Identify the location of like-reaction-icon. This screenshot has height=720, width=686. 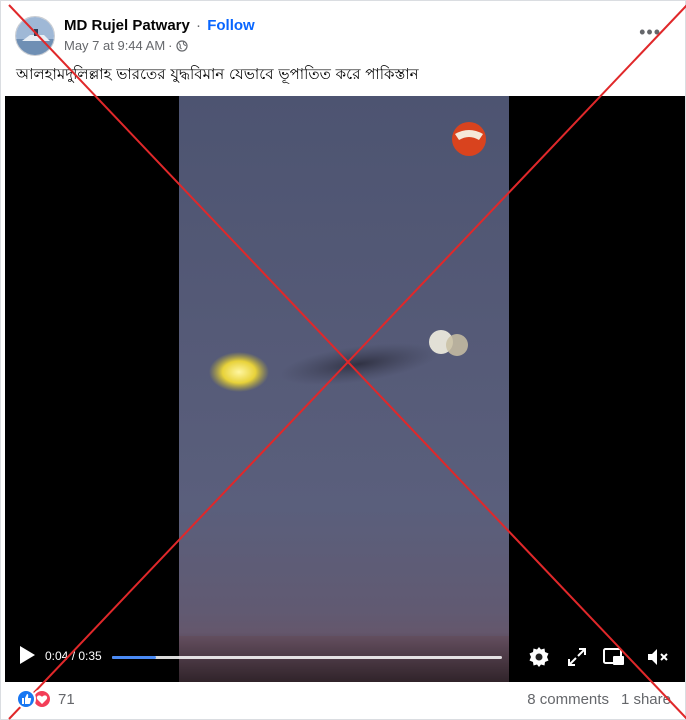
(26, 699).